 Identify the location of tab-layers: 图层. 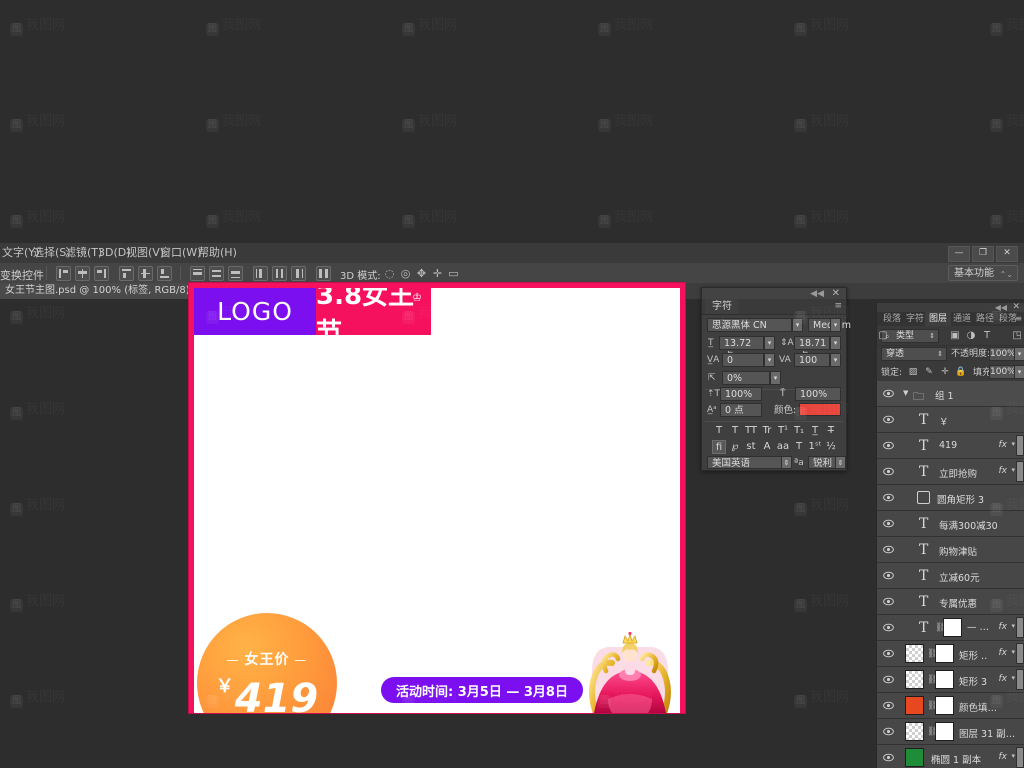
(938, 319).